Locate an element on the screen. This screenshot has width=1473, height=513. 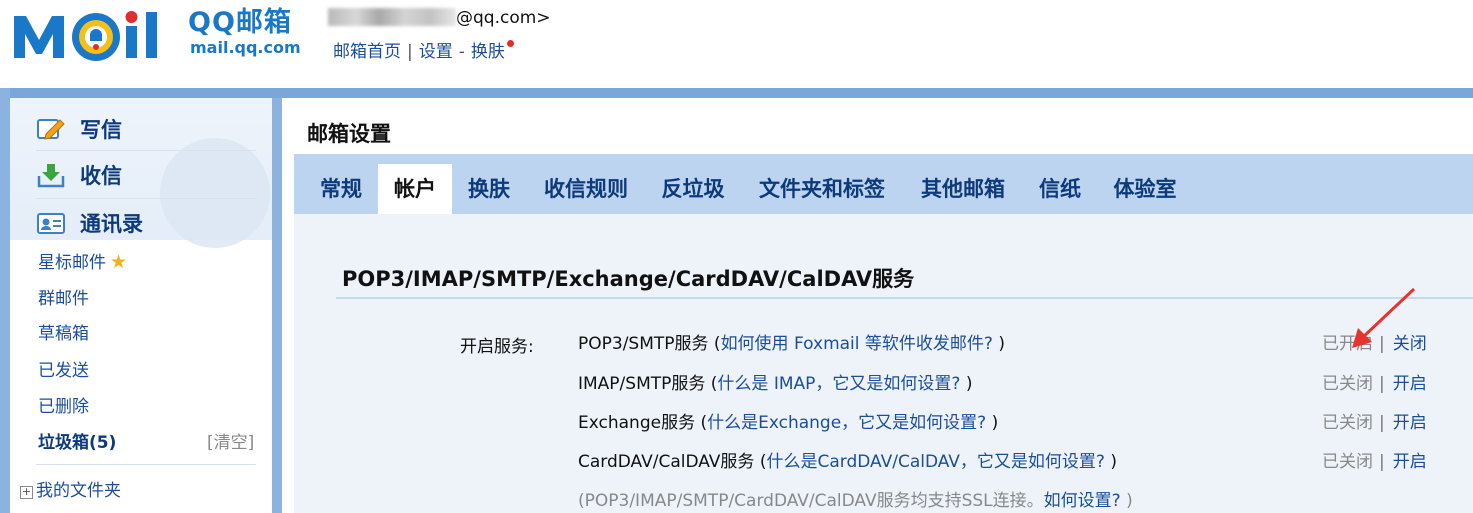
service-status-exchange: 已关闭 | 开启 is located at coordinates (1374, 420).